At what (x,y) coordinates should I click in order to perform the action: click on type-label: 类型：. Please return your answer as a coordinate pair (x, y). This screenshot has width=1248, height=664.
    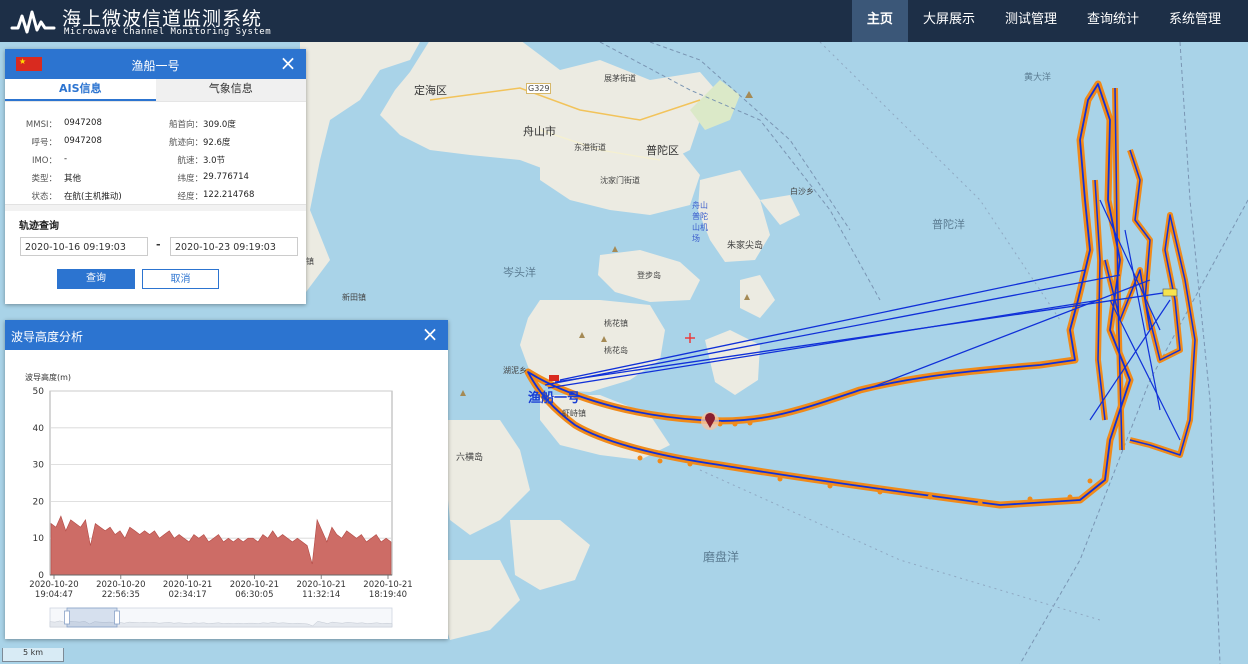
    Looking at the image, I should click on (44, 179).